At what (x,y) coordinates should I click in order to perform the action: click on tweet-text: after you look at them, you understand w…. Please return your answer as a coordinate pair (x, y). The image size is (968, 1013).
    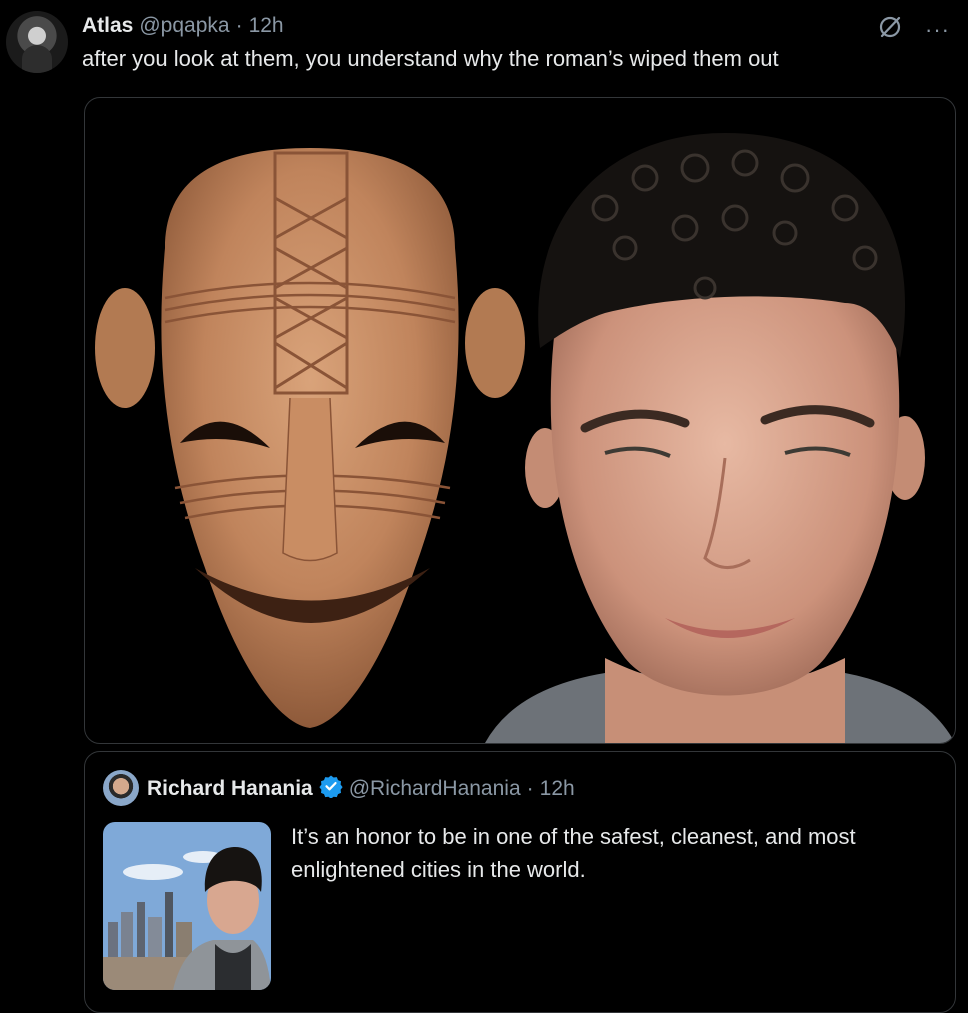
    Looking at the image, I should click on (430, 58).